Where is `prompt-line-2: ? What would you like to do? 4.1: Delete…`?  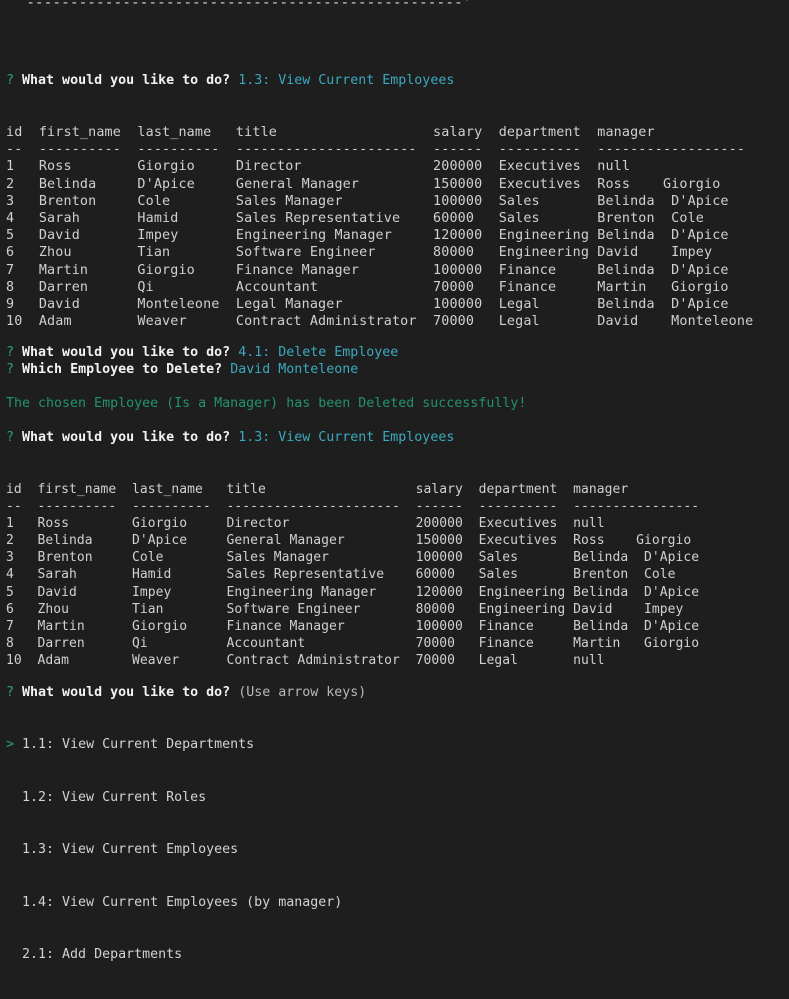 prompt-line-2: ? What would you like to do? 4.1: Delete… is located at coordinates (202, 352).